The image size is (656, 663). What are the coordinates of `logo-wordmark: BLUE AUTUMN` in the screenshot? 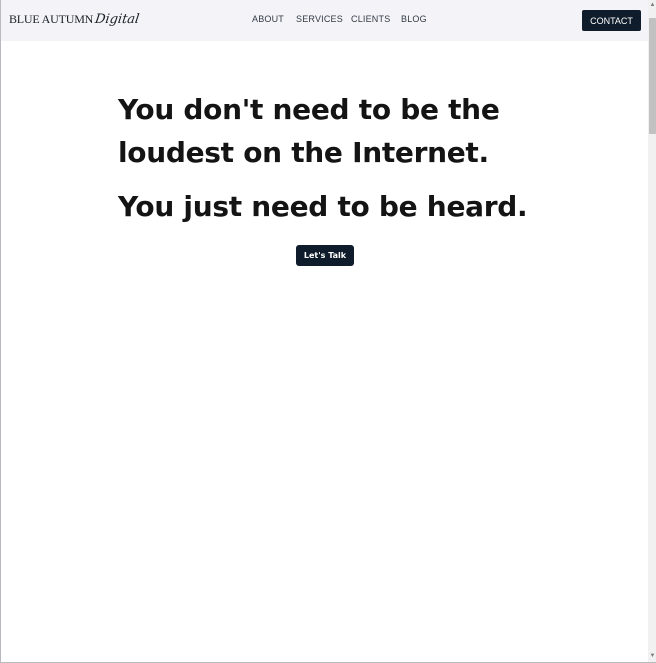 It's located at (51, 19).